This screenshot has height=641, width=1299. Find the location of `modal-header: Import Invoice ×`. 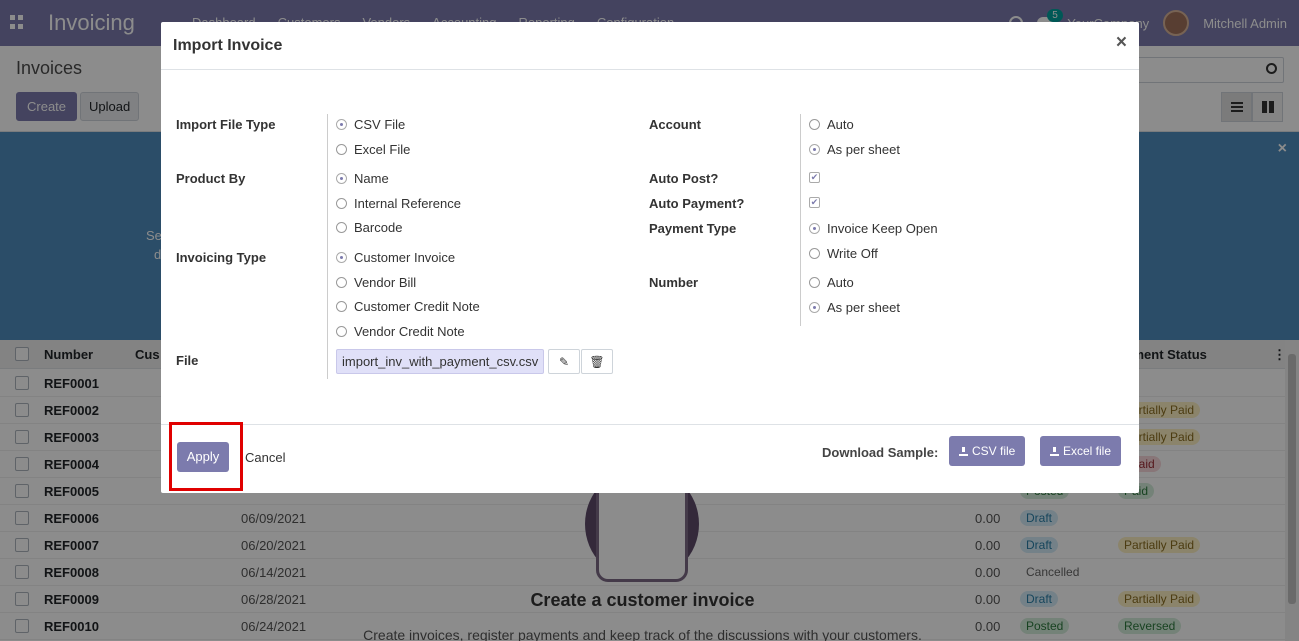

modal-header: Import Invoice × is located at coordinates (650, 46).